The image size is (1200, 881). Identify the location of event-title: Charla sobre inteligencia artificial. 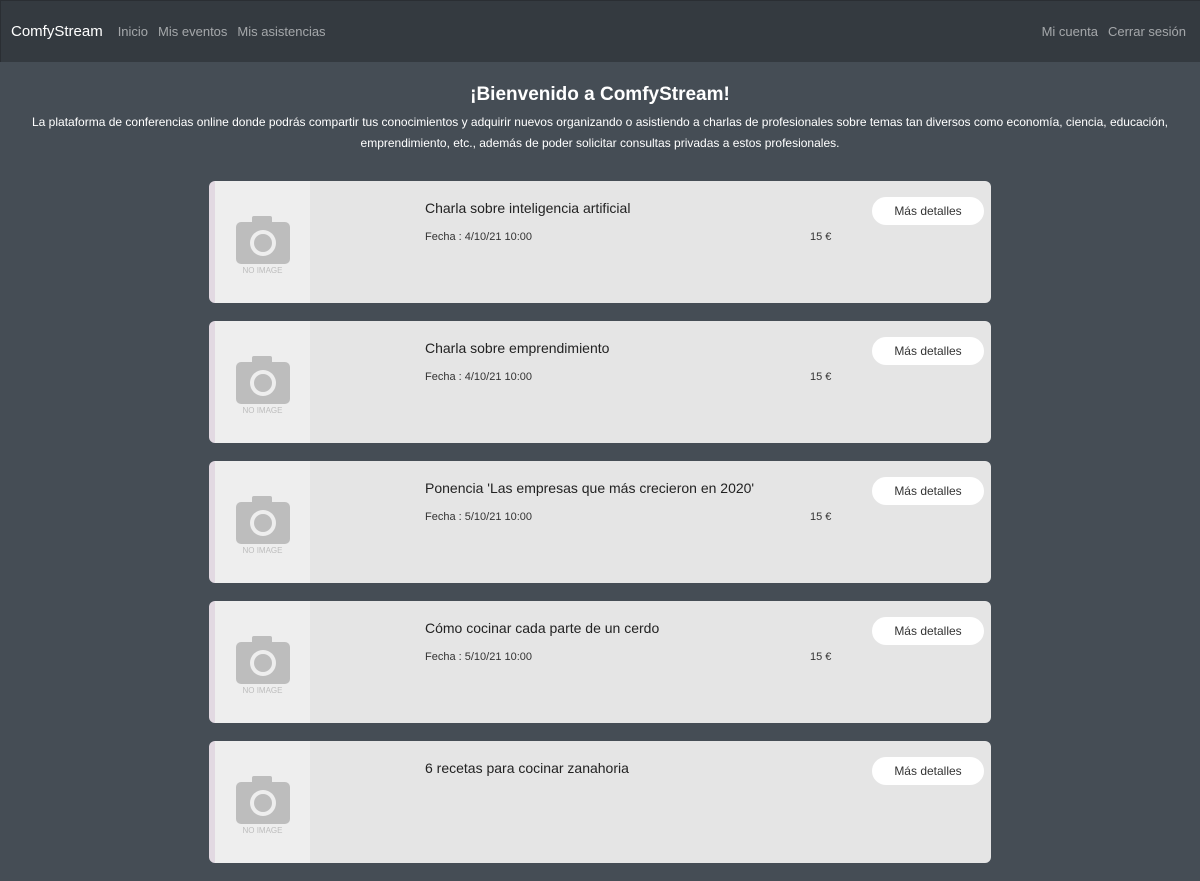
(528, 208).